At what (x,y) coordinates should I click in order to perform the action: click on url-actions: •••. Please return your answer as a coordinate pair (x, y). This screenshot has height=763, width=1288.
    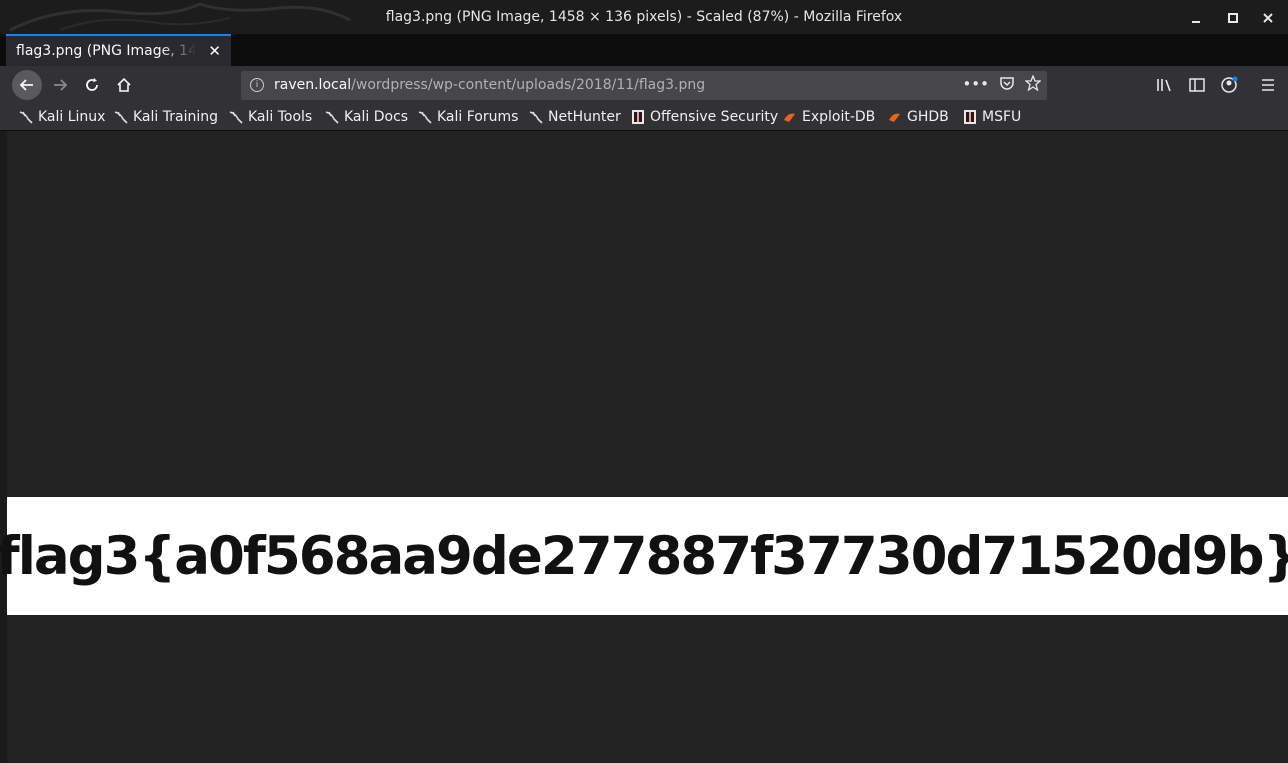
    Looking at the image, I should click on (1002, 84).